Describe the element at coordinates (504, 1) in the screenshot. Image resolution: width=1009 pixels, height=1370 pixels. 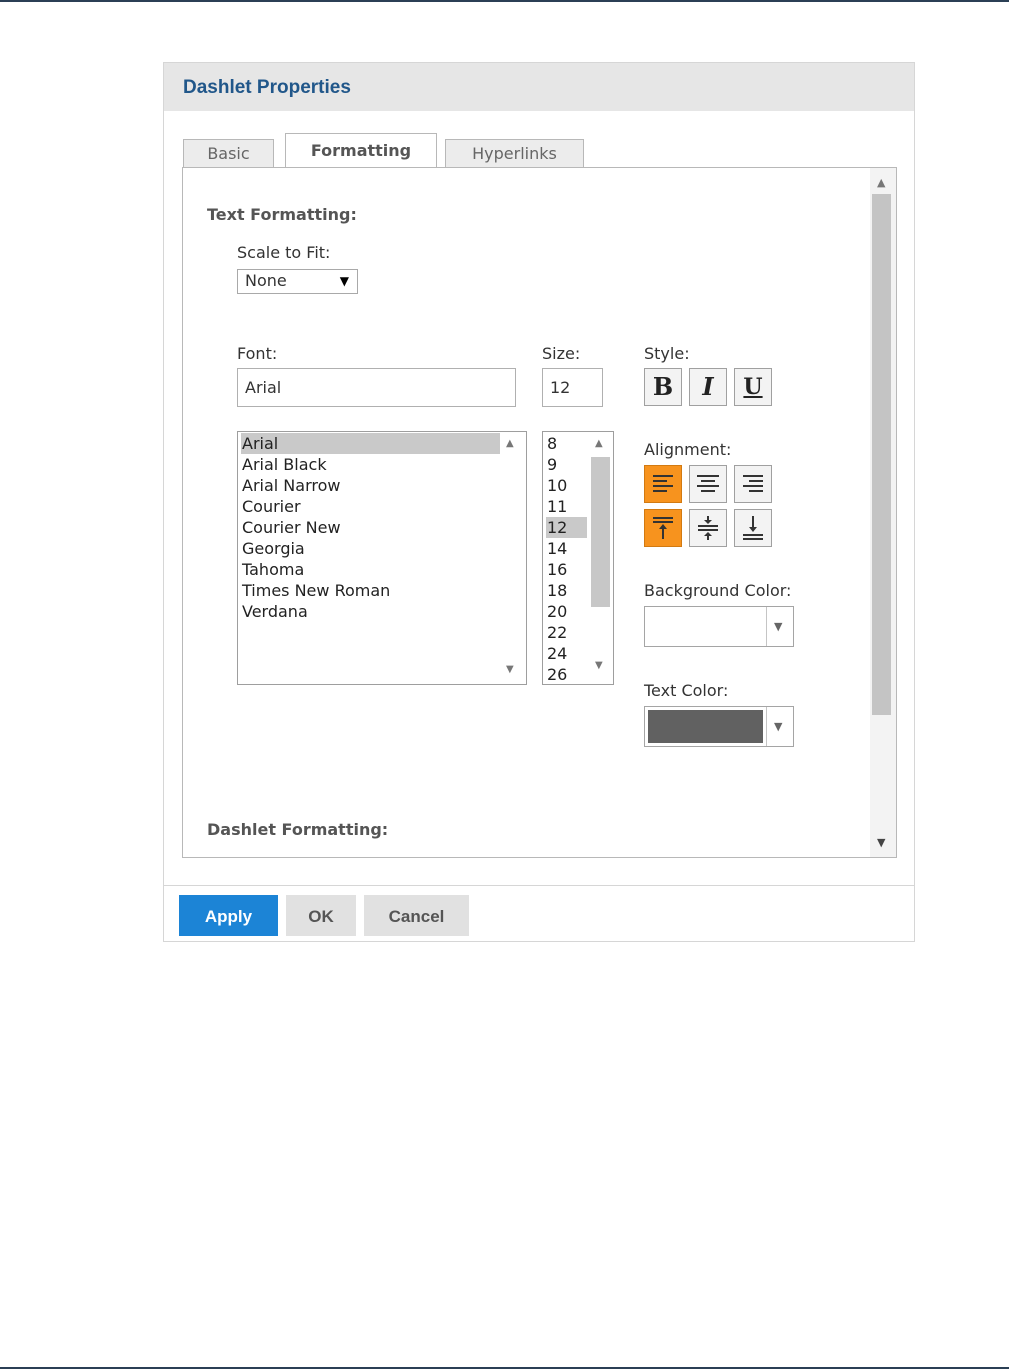
I see `page-top-rule` at that location.